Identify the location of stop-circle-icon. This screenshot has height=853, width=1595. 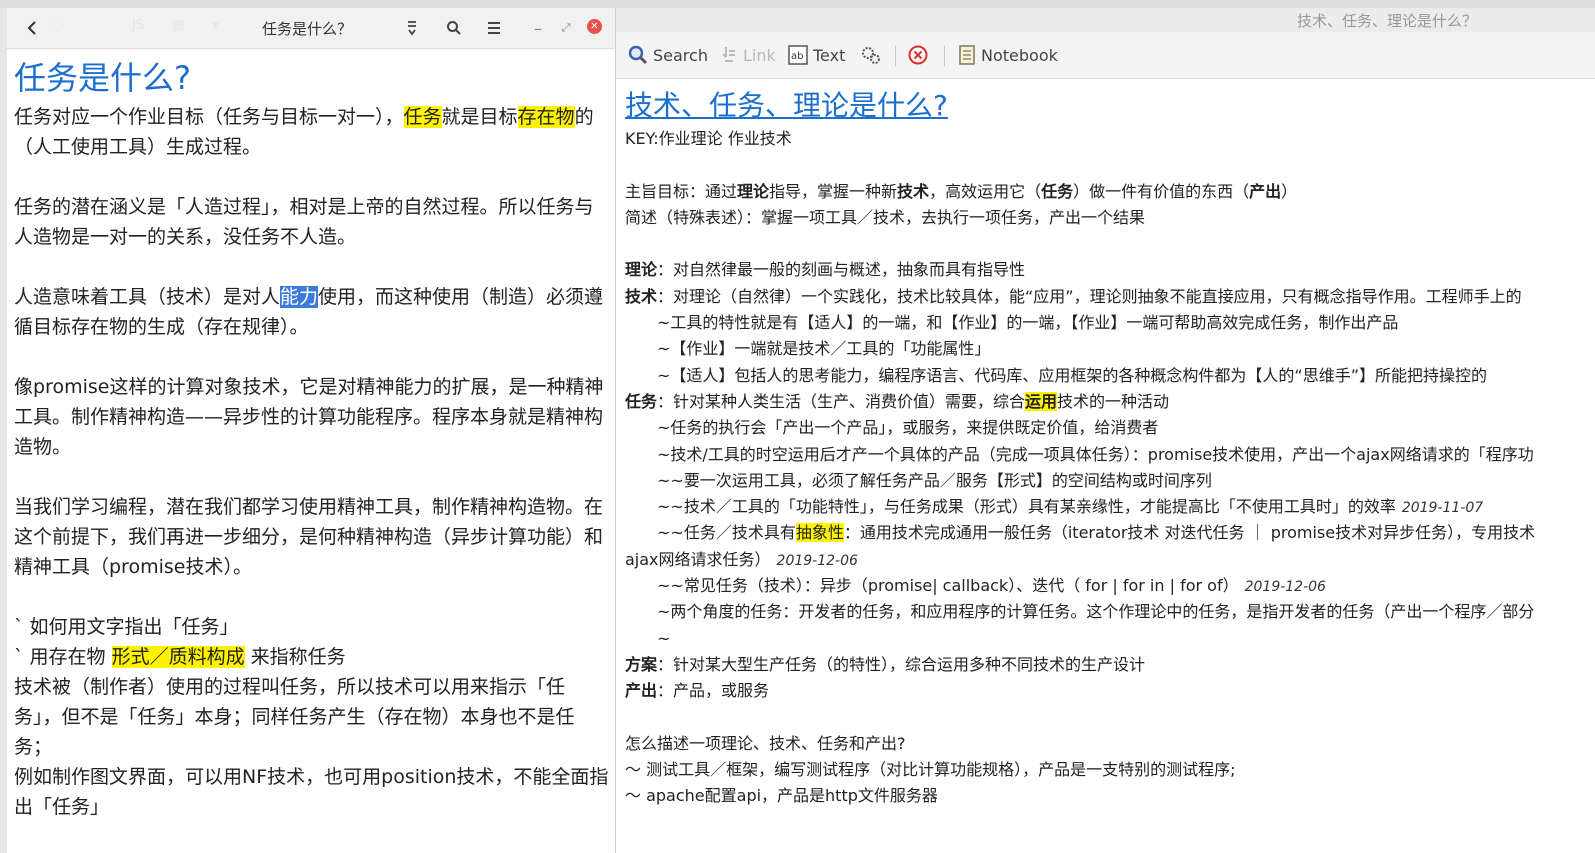
(918, 55).